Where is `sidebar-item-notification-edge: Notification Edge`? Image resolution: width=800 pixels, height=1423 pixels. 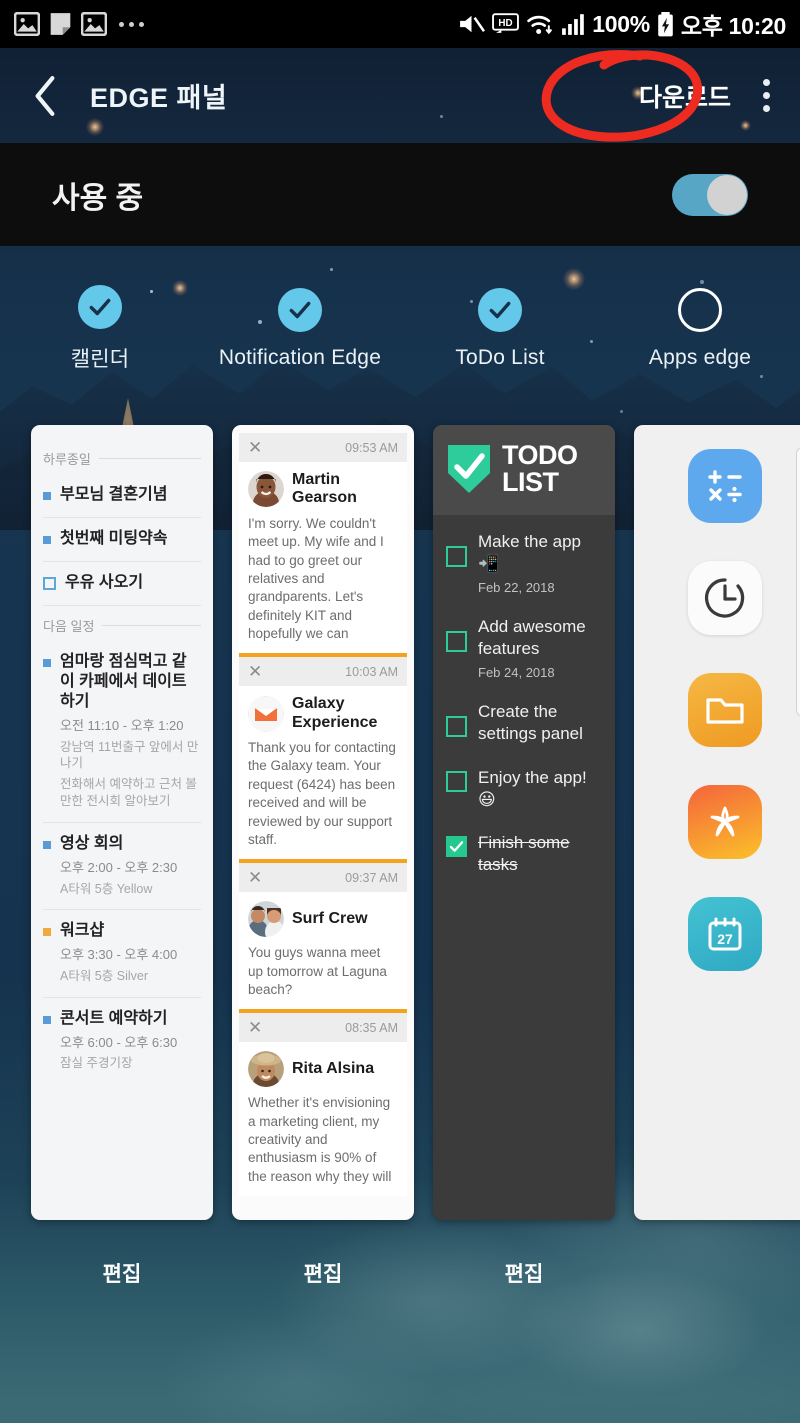 sidebar-item-notification-edge: Notification Edge is located at coordinates (300, 328).